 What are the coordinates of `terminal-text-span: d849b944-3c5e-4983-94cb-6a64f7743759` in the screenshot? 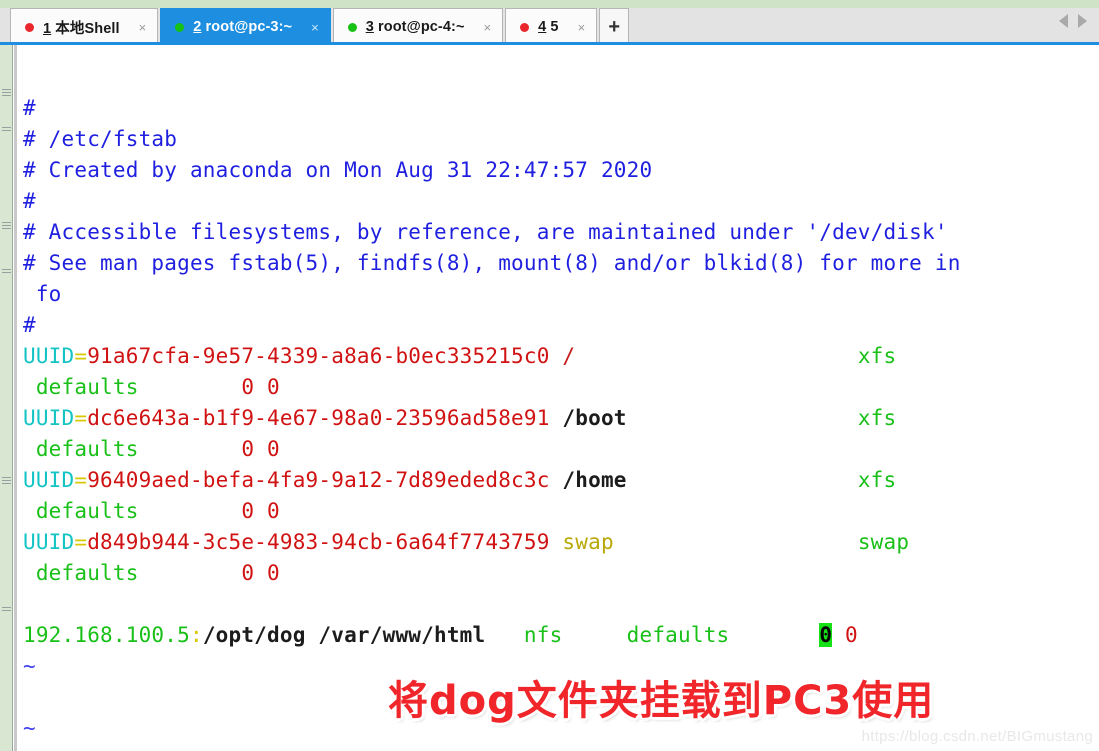 It's located at (318, 542).